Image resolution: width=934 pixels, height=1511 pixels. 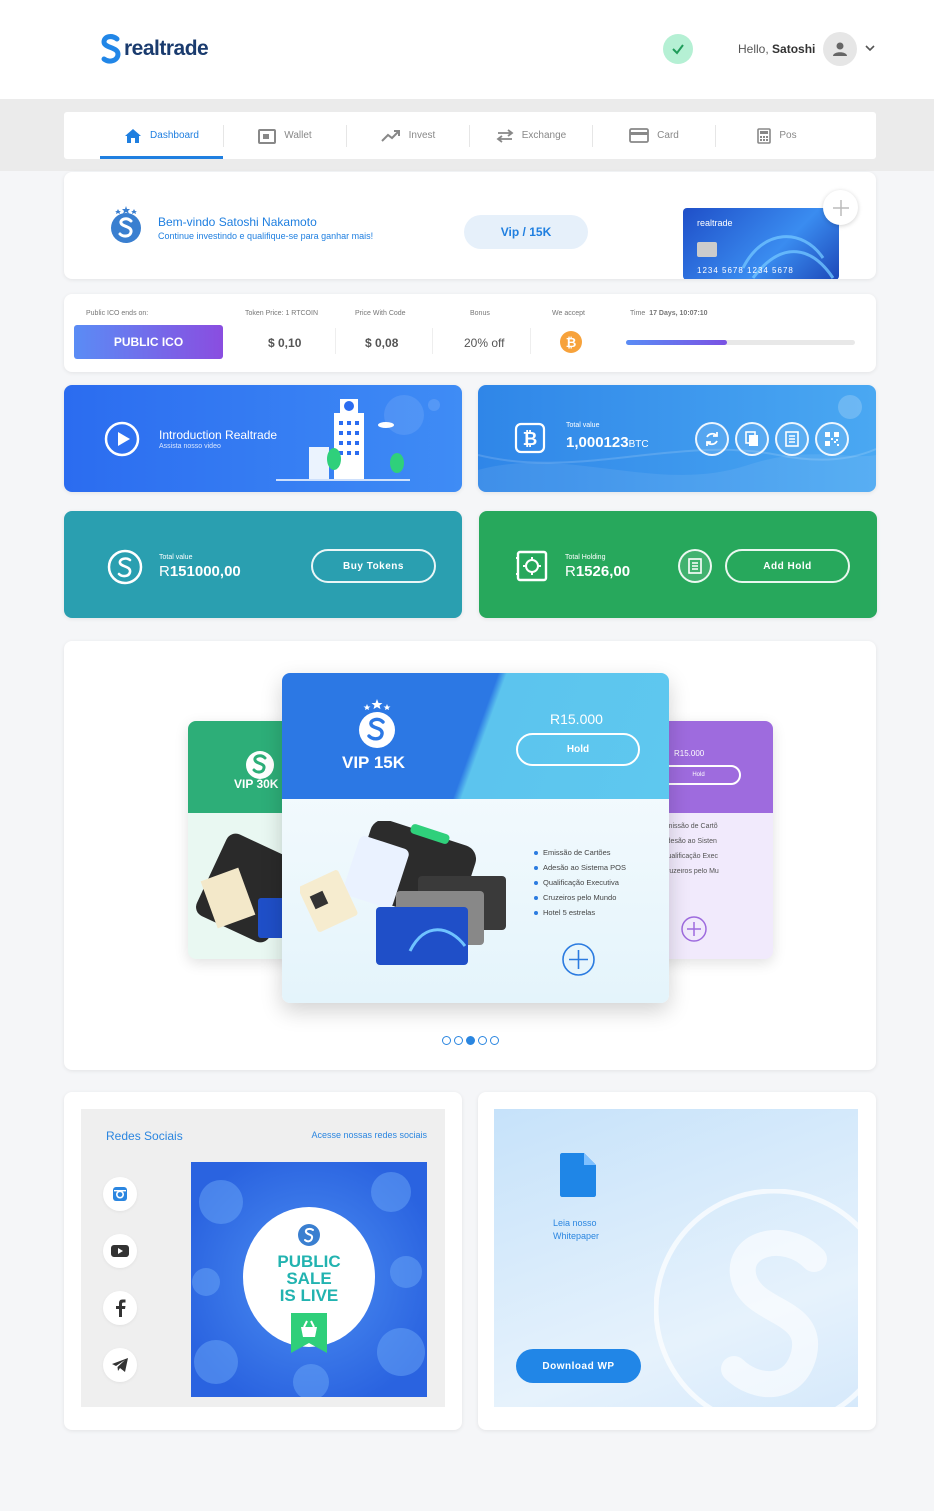 I want to click on card-brand: realtrade, so click(x=715, y=223).